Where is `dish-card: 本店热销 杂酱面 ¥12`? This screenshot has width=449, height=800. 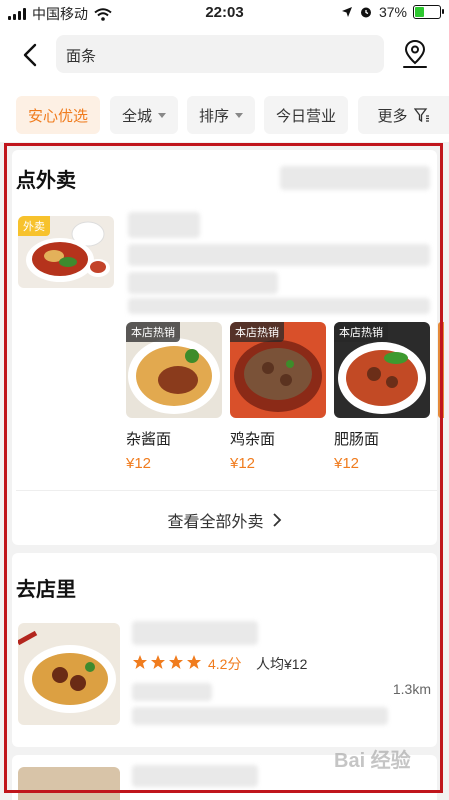
dish-card: 本店热销 杂酱面 ¥12 is located at coordinates (174, 397).